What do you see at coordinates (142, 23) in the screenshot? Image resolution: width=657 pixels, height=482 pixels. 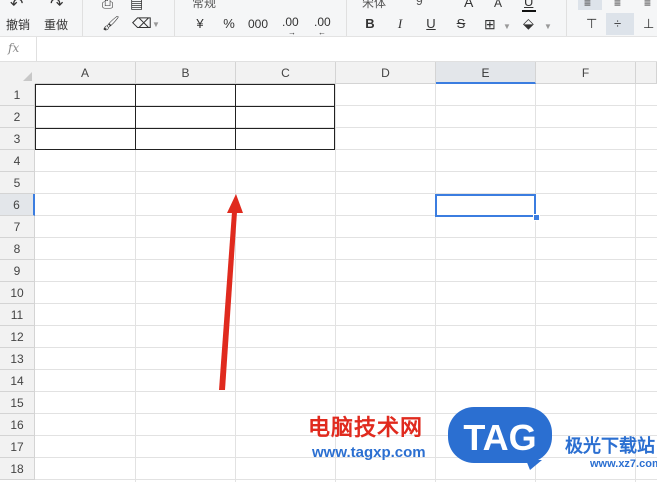 I see `eraser-icon: ⌫` at bounding box center [142, 23].